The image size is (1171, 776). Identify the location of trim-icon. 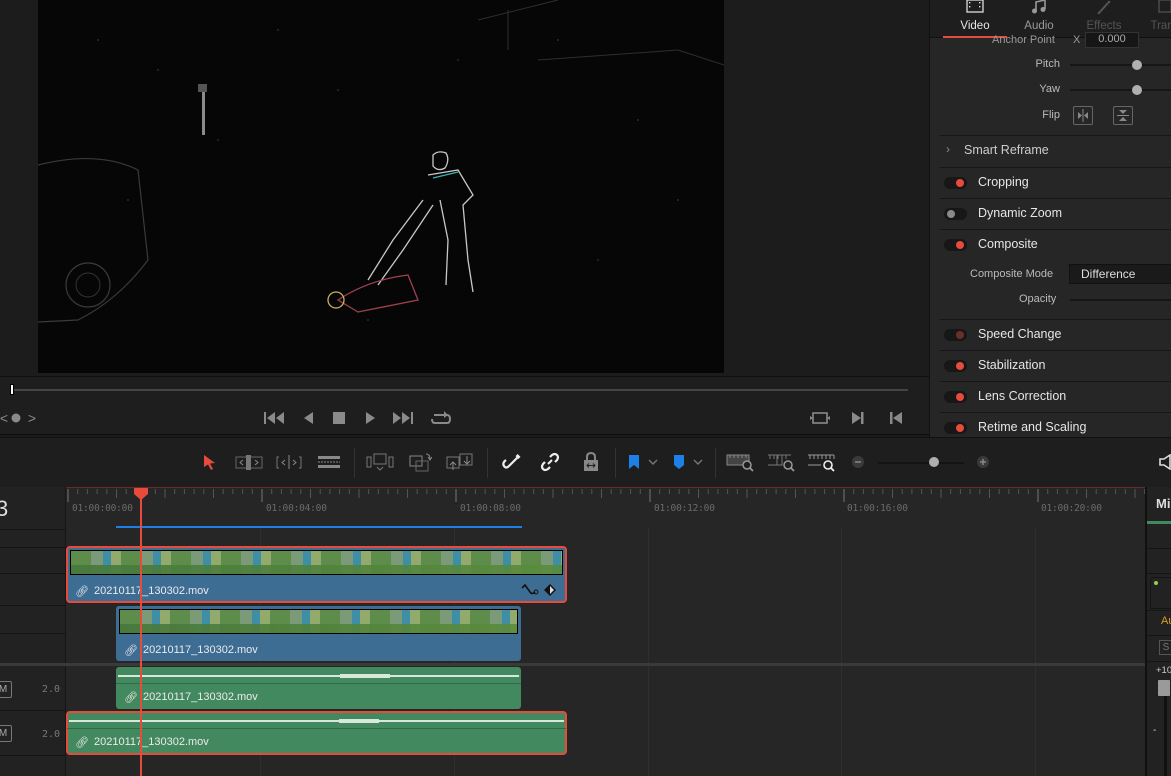
(249, 462).